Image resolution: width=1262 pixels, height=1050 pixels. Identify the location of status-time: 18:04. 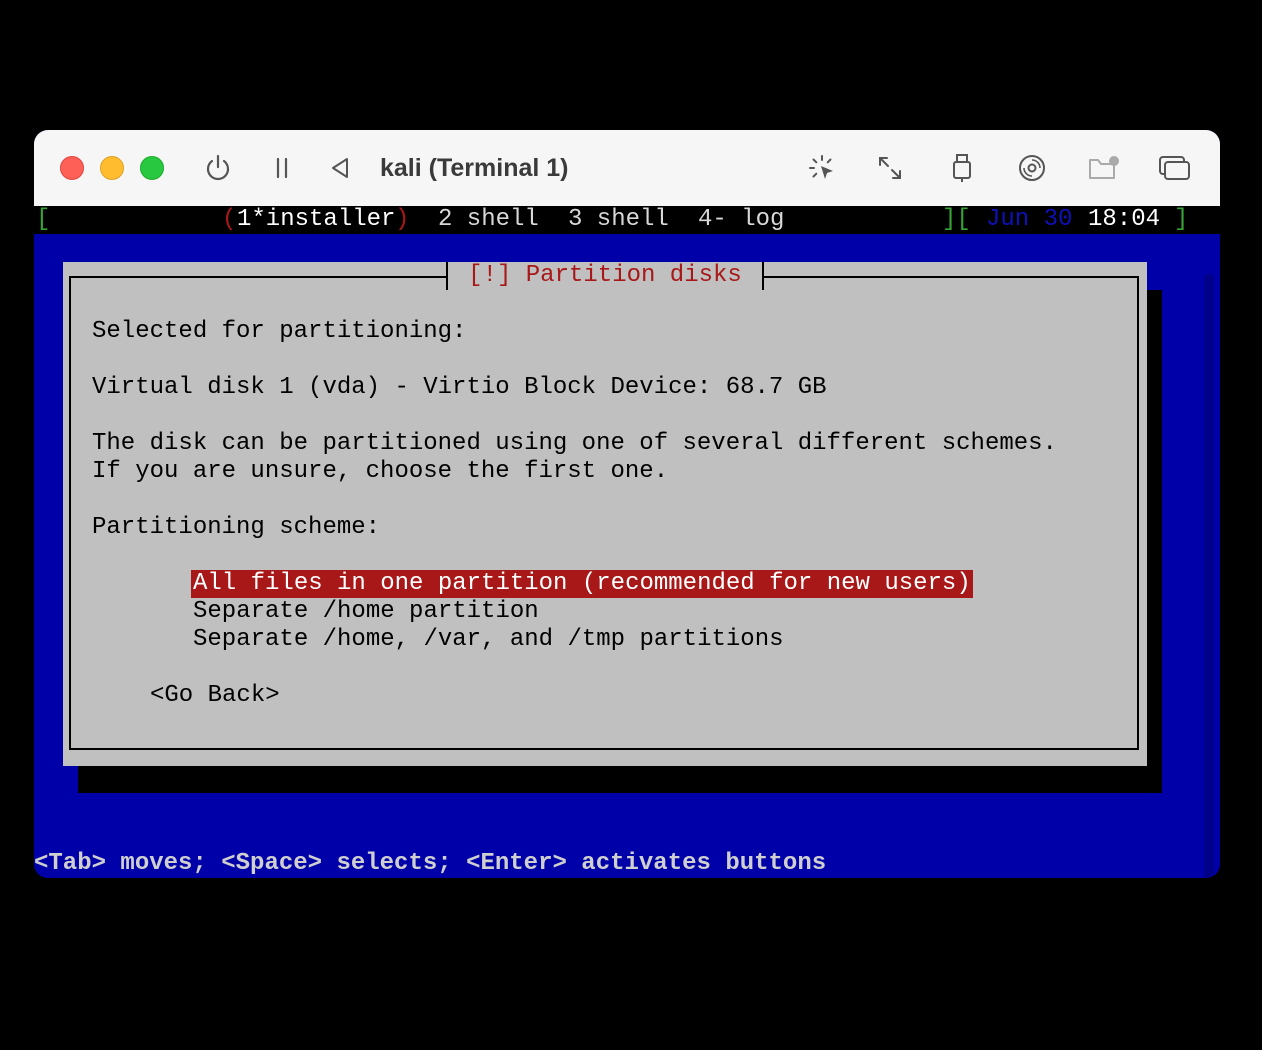
(1124, 219).